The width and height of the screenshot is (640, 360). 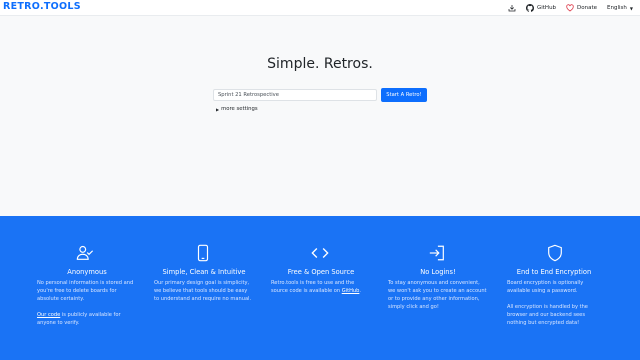 What do you see at coordinates (404, 95) in the screenshot?
I see `start-retro-button: Start A Retro!` at bounding box center [404, 95].